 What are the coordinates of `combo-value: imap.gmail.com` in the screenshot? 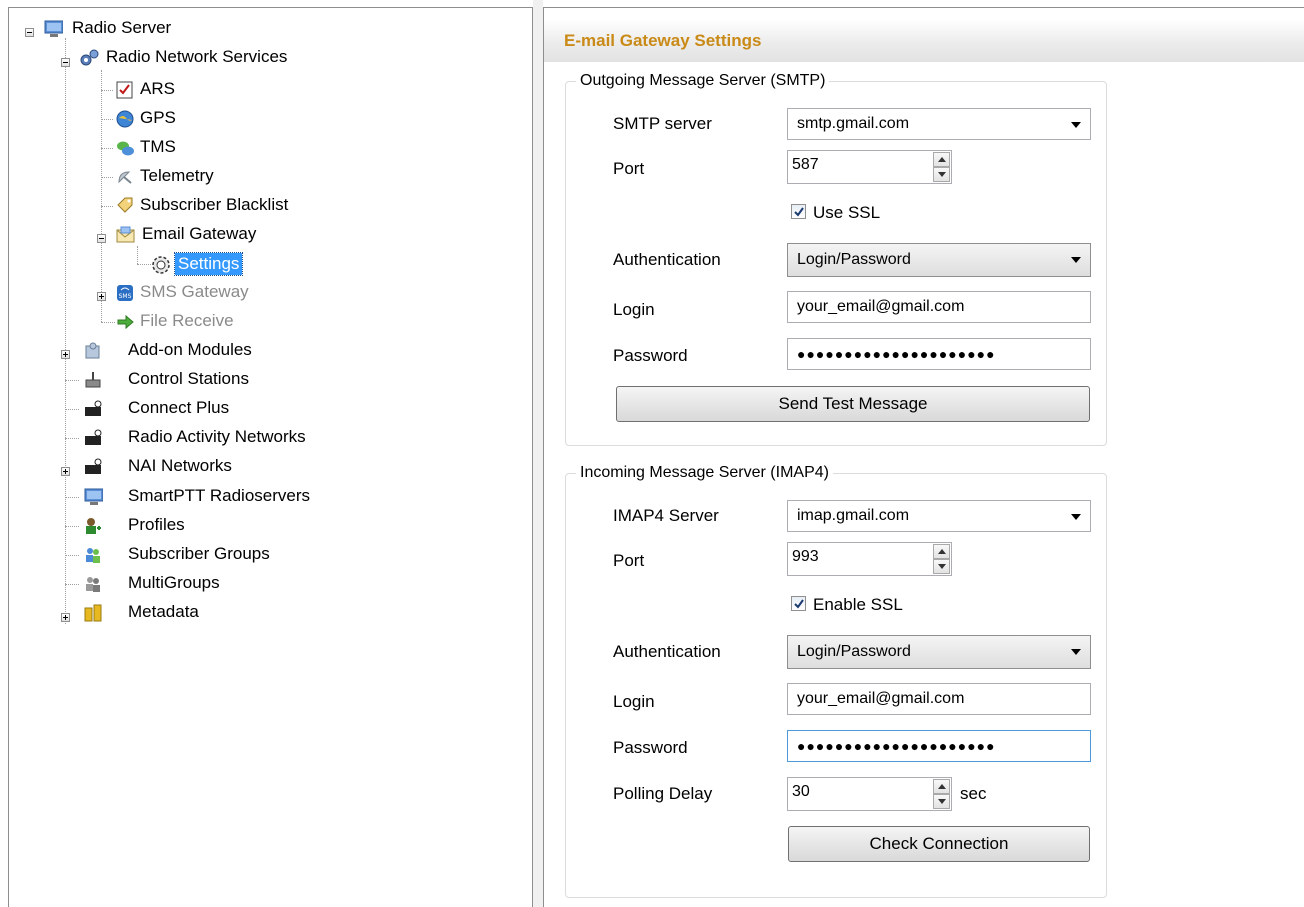 It's located at (853, 515).